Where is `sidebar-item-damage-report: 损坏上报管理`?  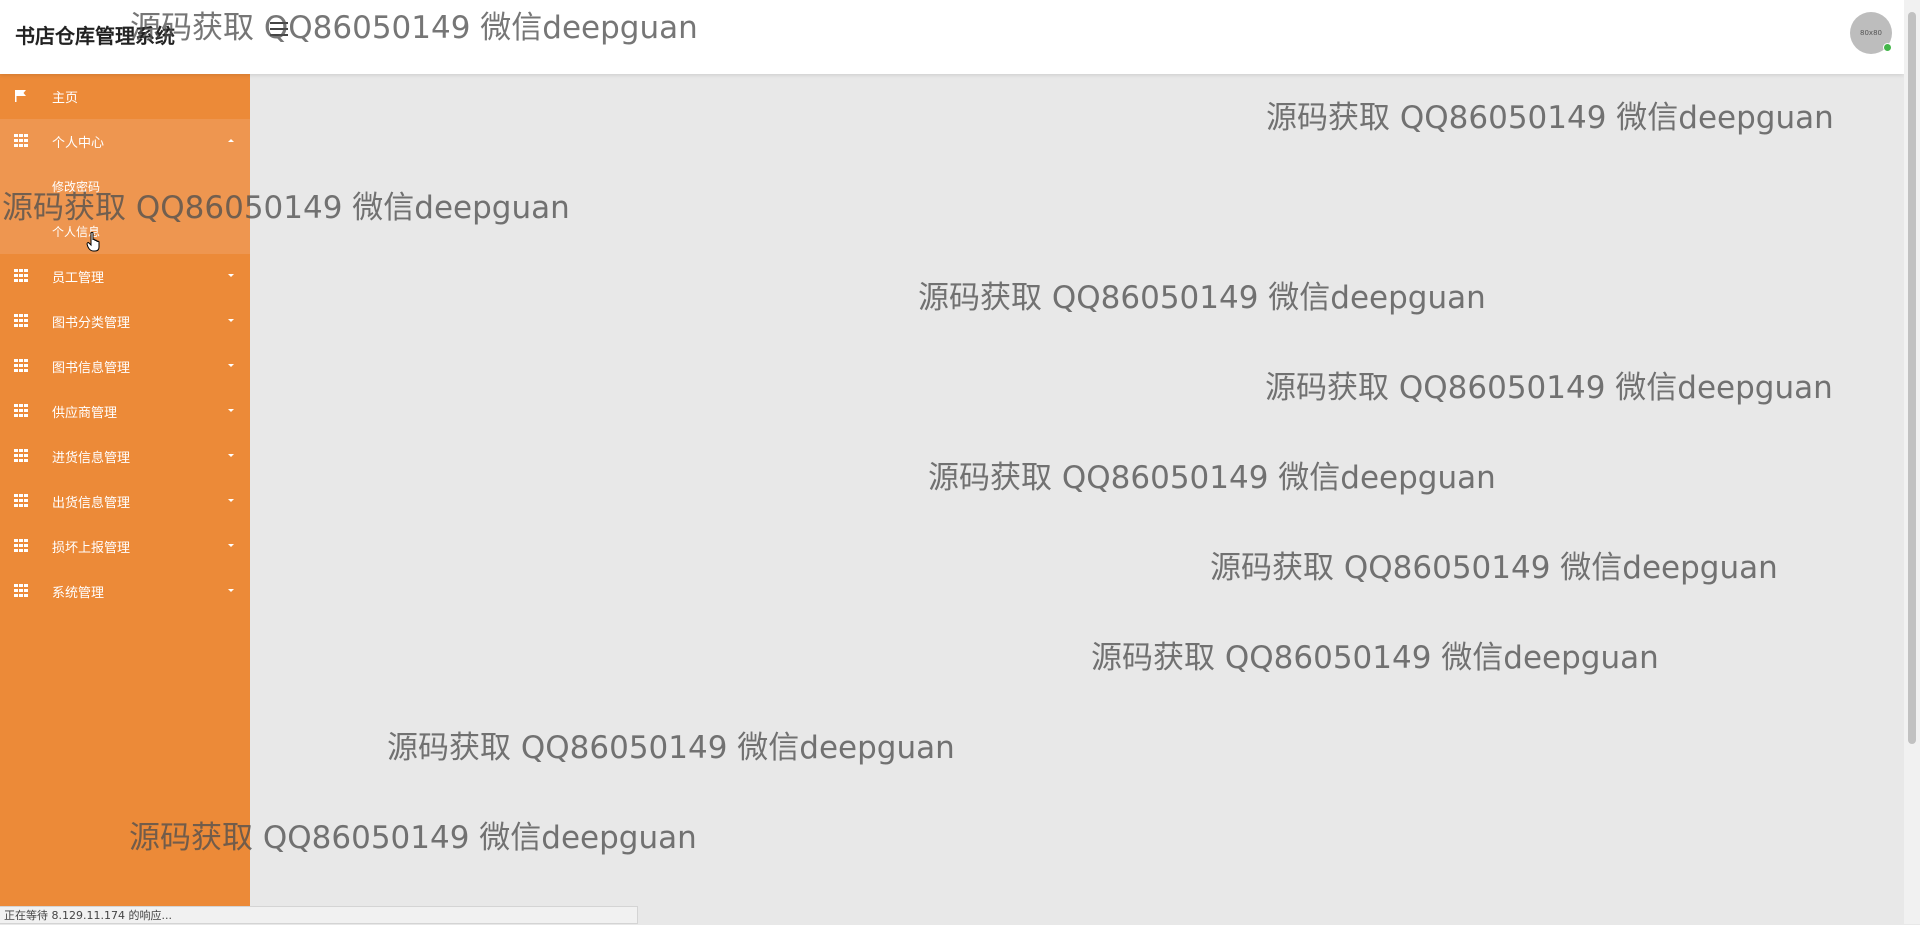 sidebar-item-damage-report: 损坏上报管理 is located at coordinates (125, 546).